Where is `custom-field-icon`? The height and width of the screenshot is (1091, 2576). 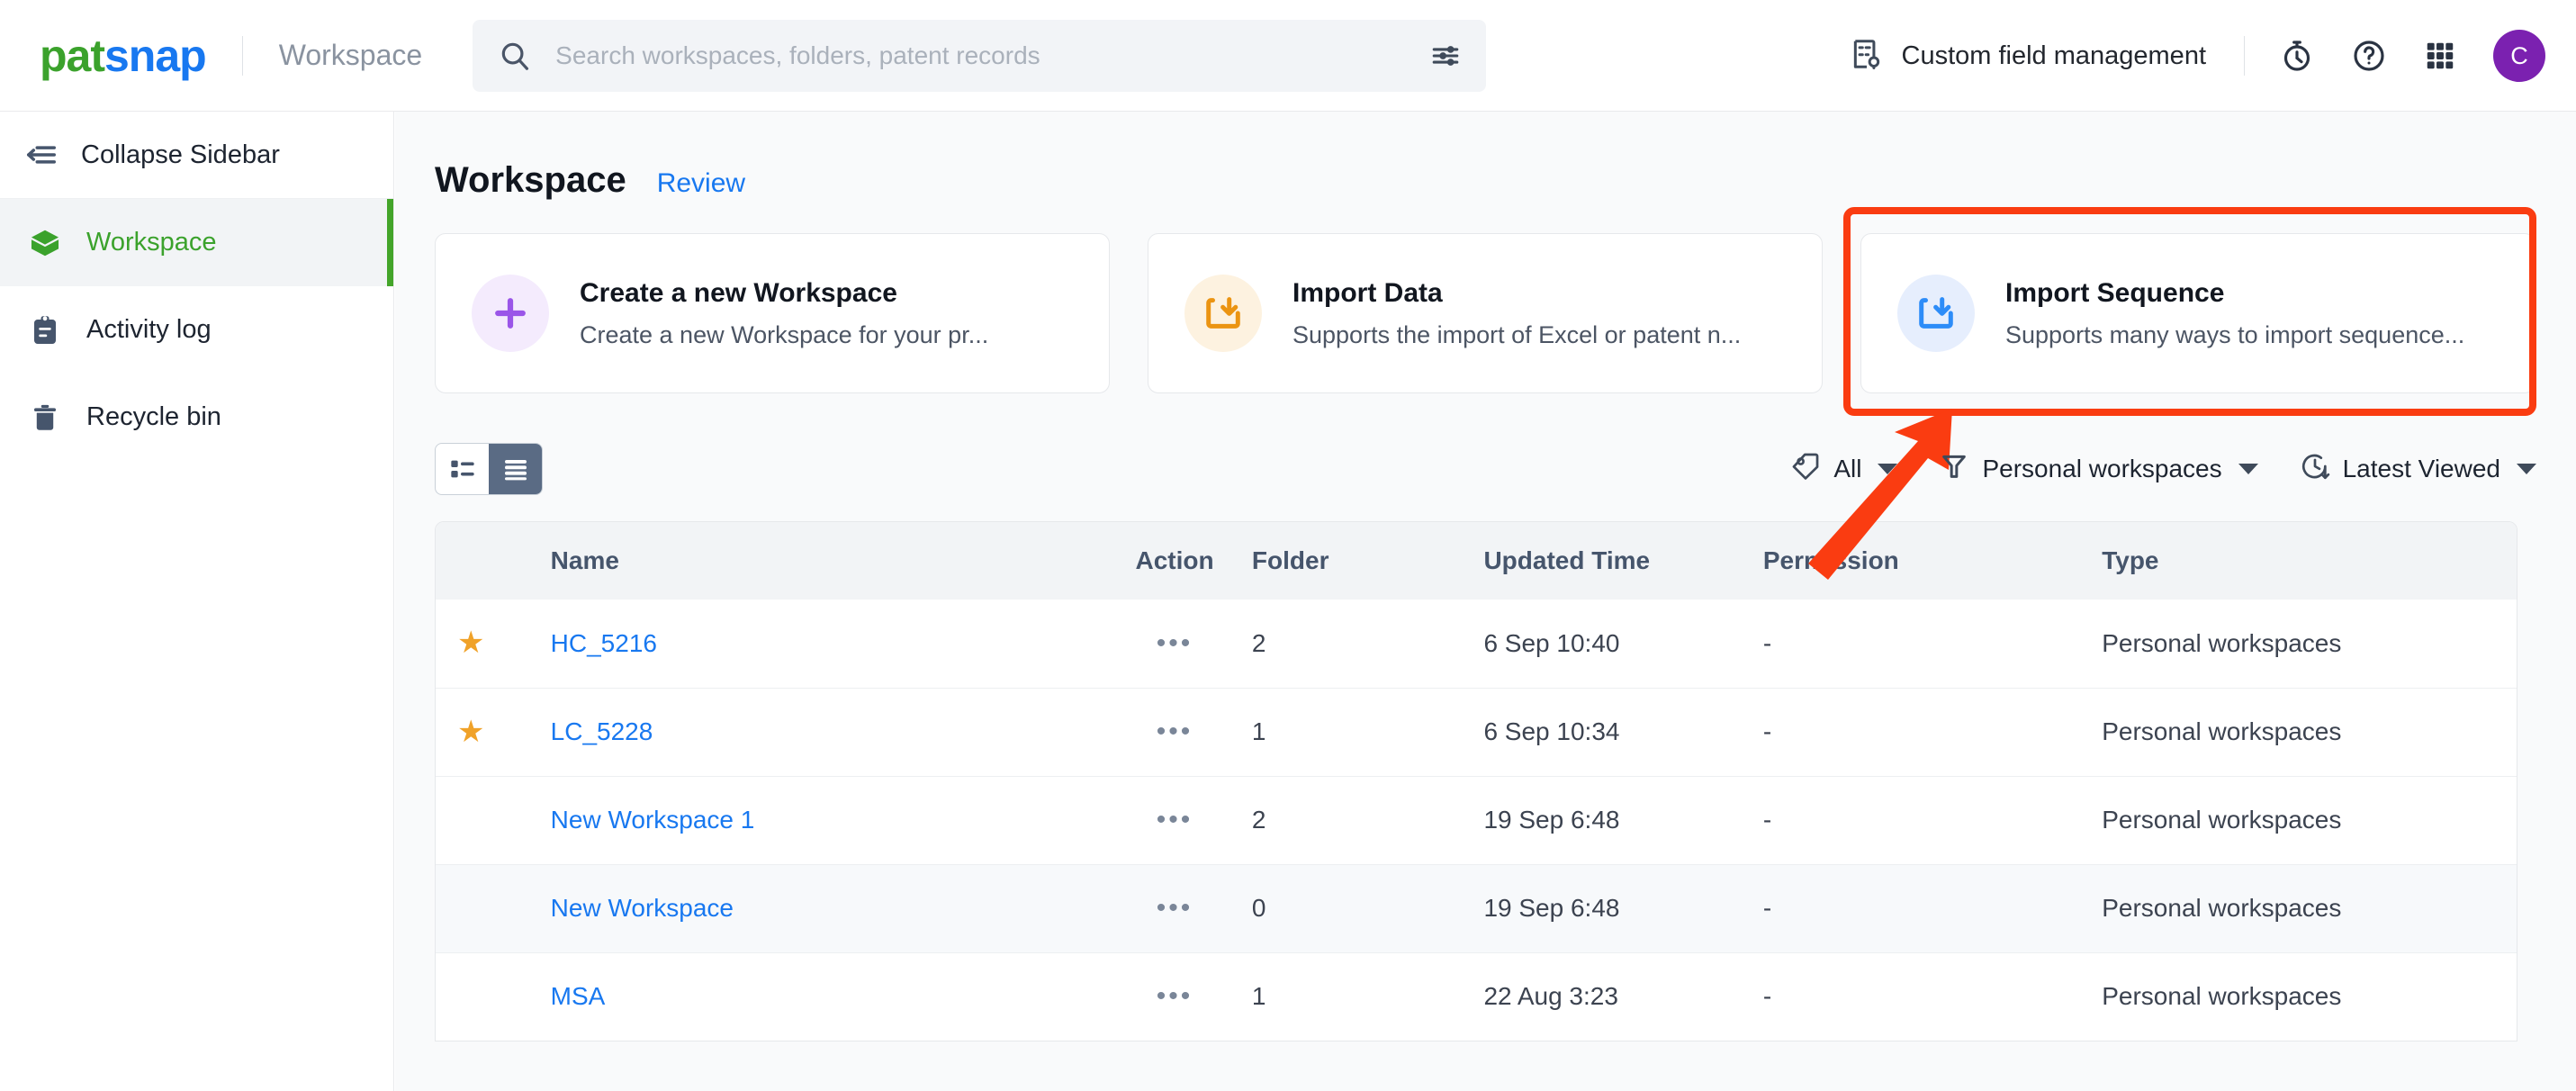 custom-field-icon is located at coordinates (1867, 56).